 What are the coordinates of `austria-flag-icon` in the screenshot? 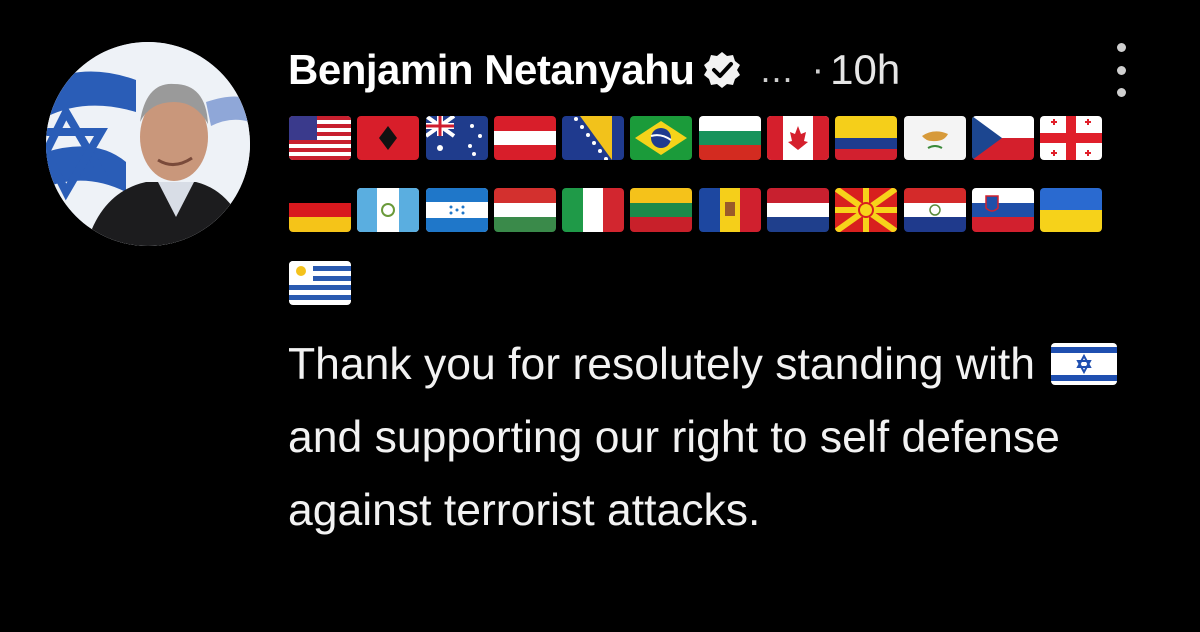 It's located at (524, 138).